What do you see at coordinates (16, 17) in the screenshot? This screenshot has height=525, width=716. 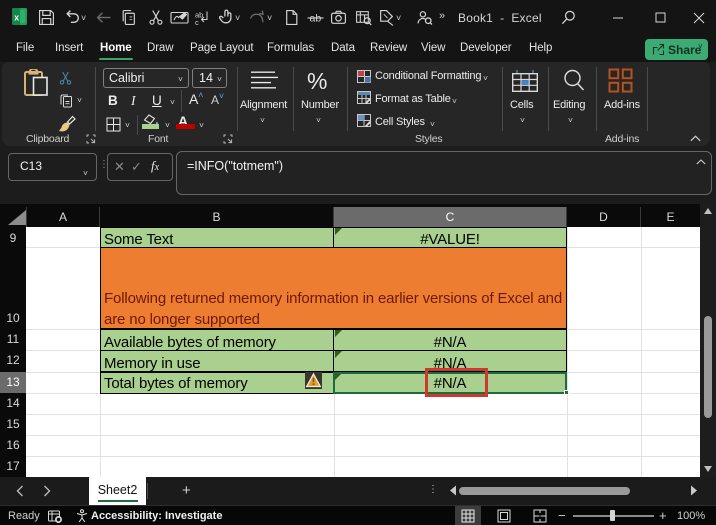 I see `svg-text: x` at bounding box center [16, 17].